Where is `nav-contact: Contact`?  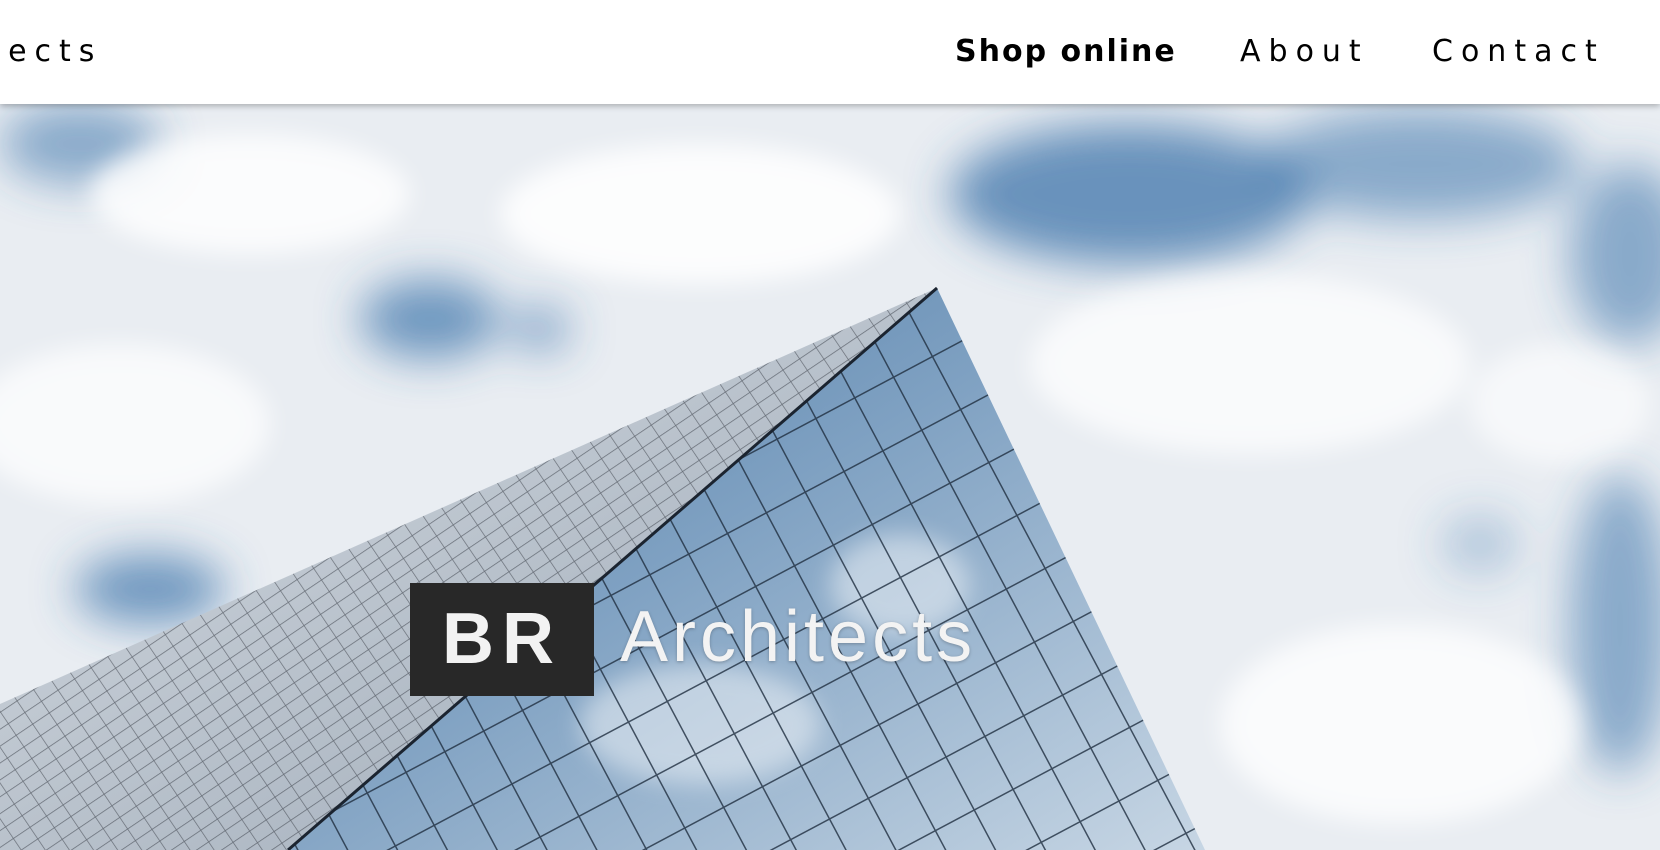 nav-contact: Contact is located at coordinates (1518, 51).